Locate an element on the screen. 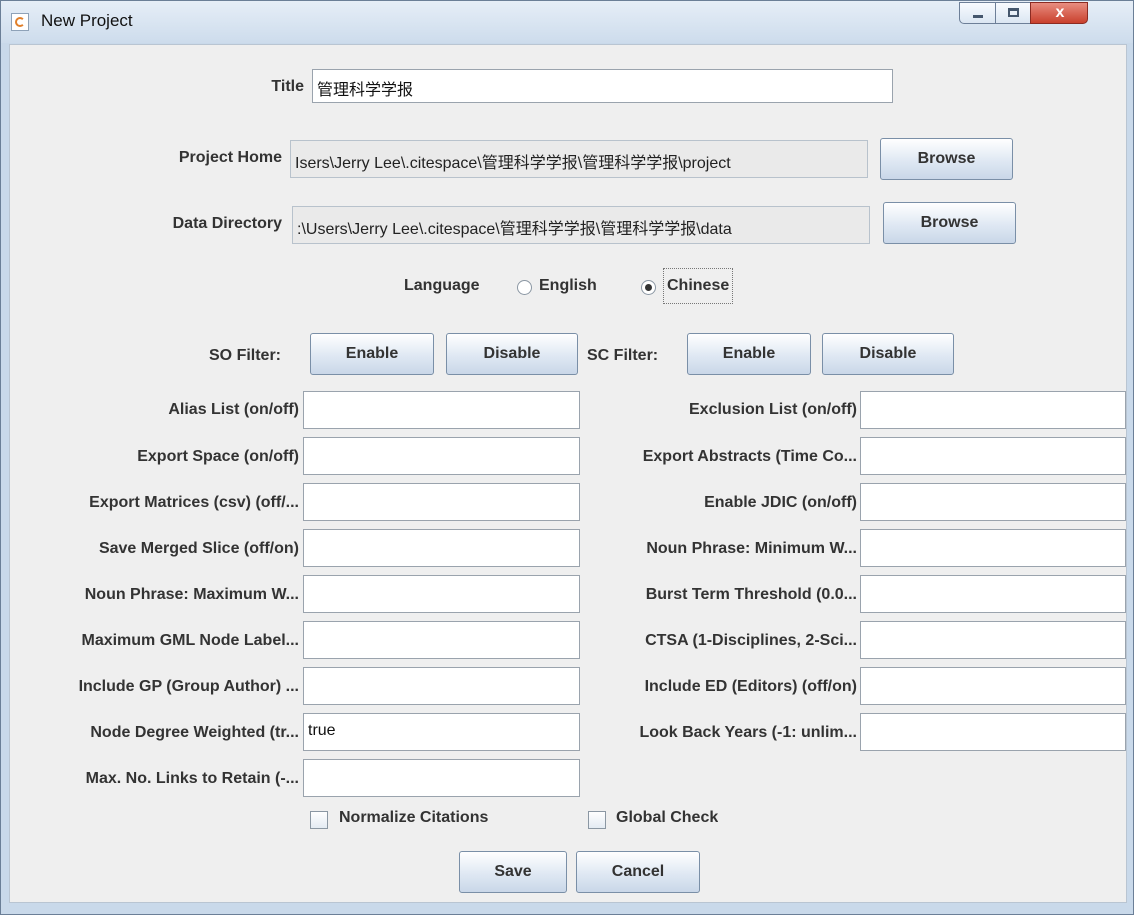 Image resolution: width=1134 pixels, height=915 pixels. close-button: x is located at coordinates (1059, 13).